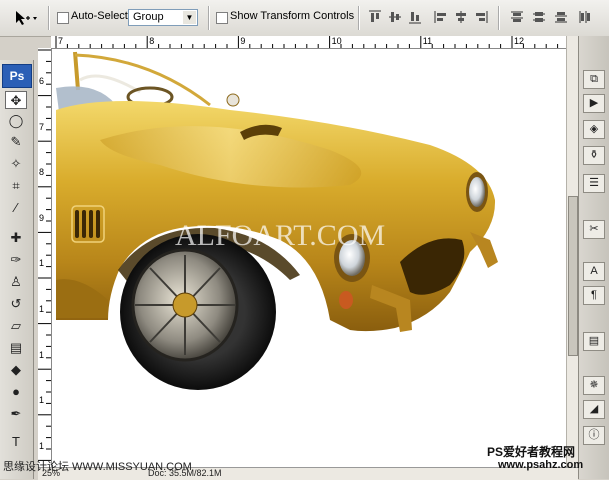 The height and width of the screenshot is (480, 609). What do you see at coordinates (594, 435) in the screenshot?
I see `info-panel-icon: ⓘ` at bounding box center [594, 435].